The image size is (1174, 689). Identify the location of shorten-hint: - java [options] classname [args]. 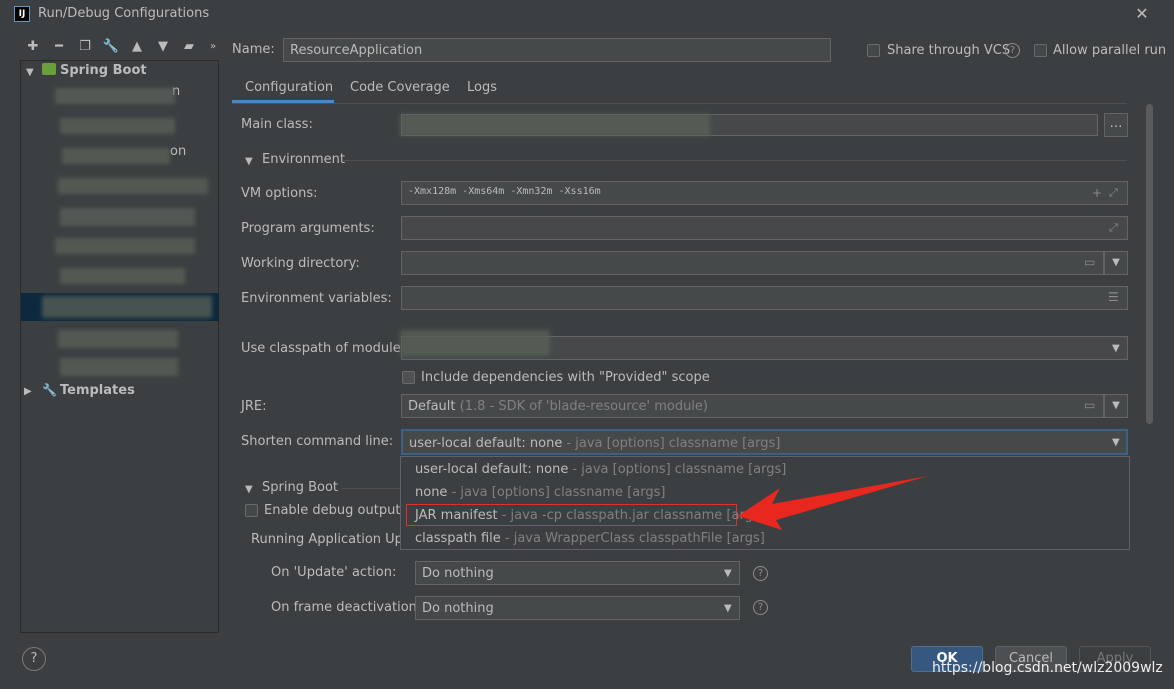
(671, 443).